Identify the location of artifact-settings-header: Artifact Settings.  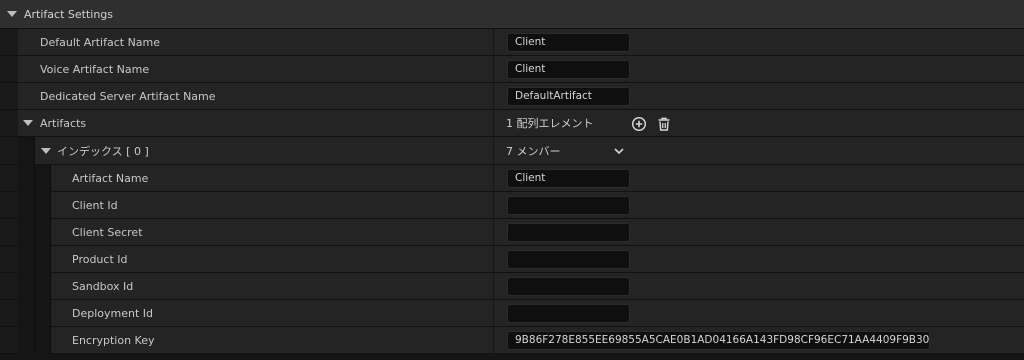
(512, 14).